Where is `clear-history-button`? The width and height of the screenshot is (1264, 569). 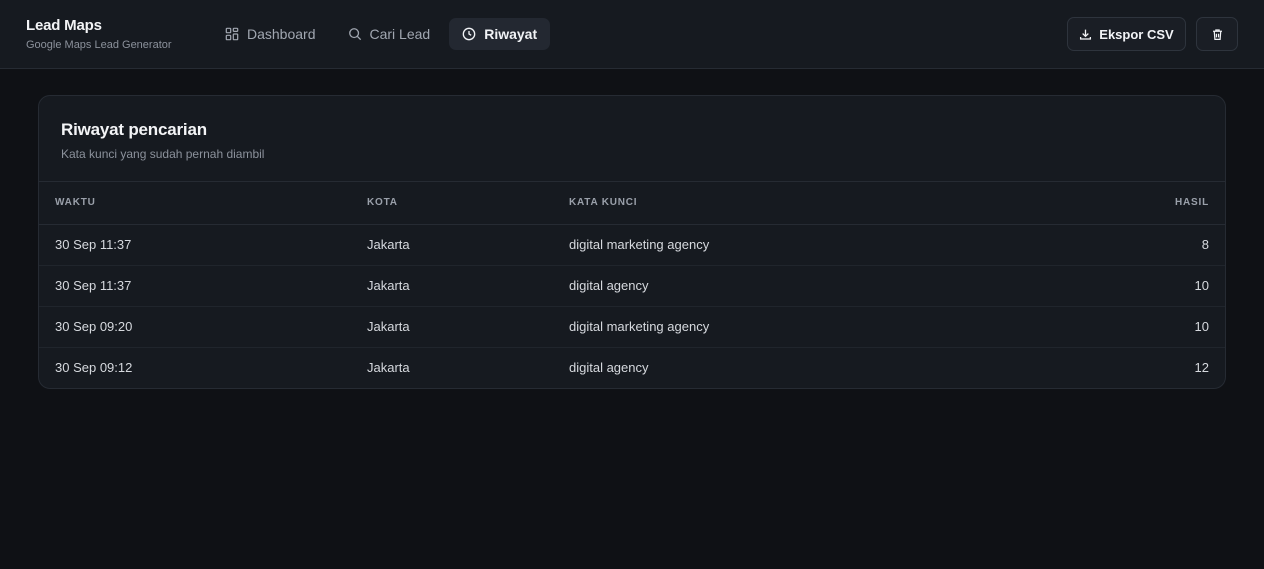 clear-history-button is located at coordinates (1217, 34).